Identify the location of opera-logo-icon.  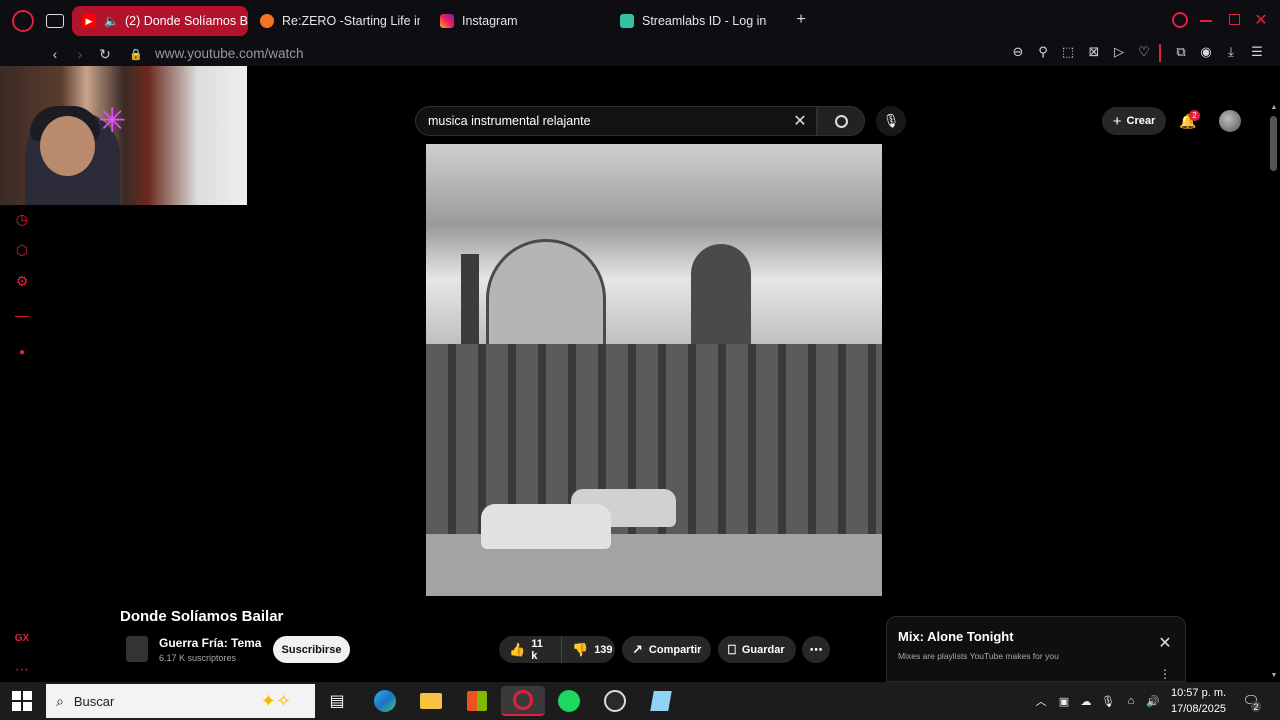
(23, 21).